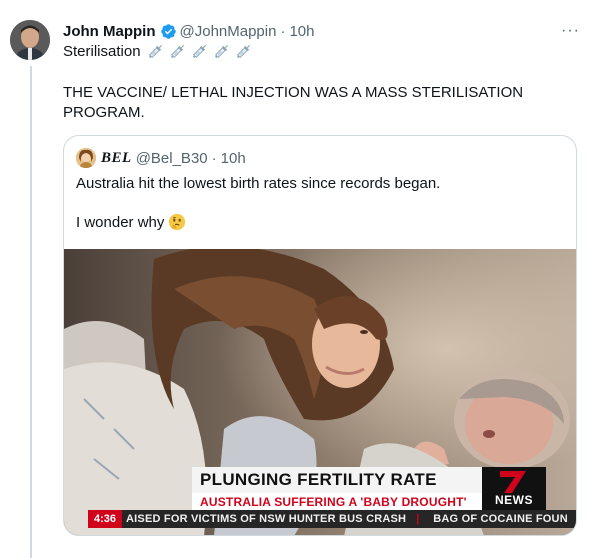  I want to click on news-subheadline: AUSTRALIA SUFFERING A 'BABY DROUGHT', so click(333, 501).